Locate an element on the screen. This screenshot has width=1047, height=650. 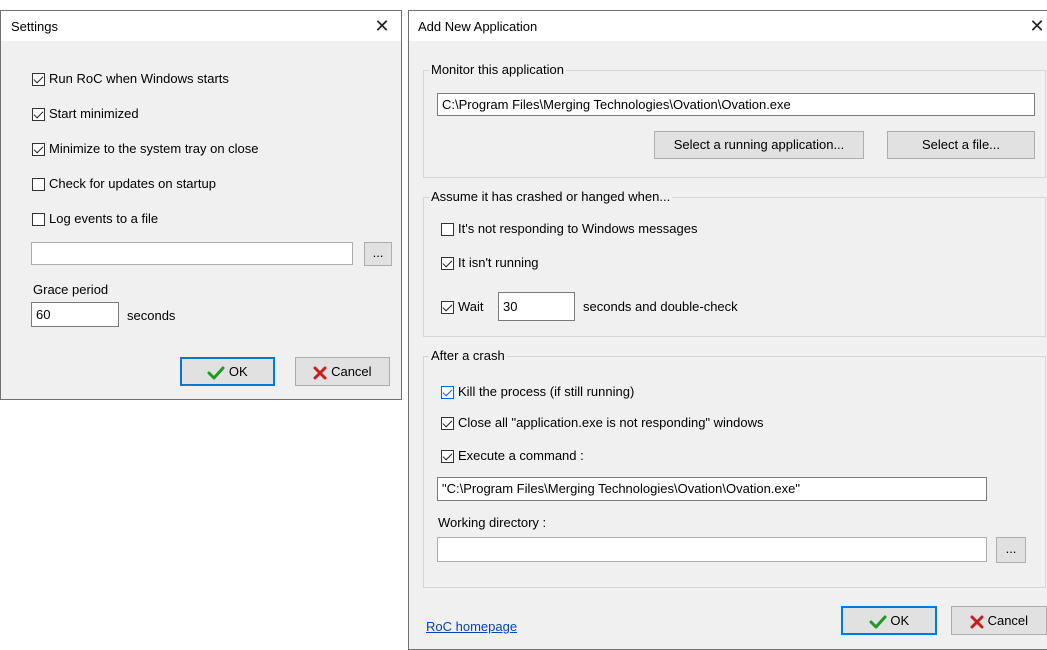
roc-homepage-link: RoC homepage is located at coordinates (471, 626).